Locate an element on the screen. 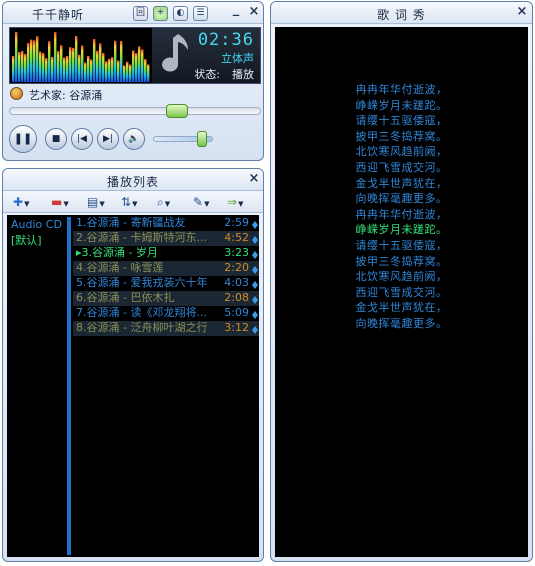  artist-icon is located at coordinates (16, 93).